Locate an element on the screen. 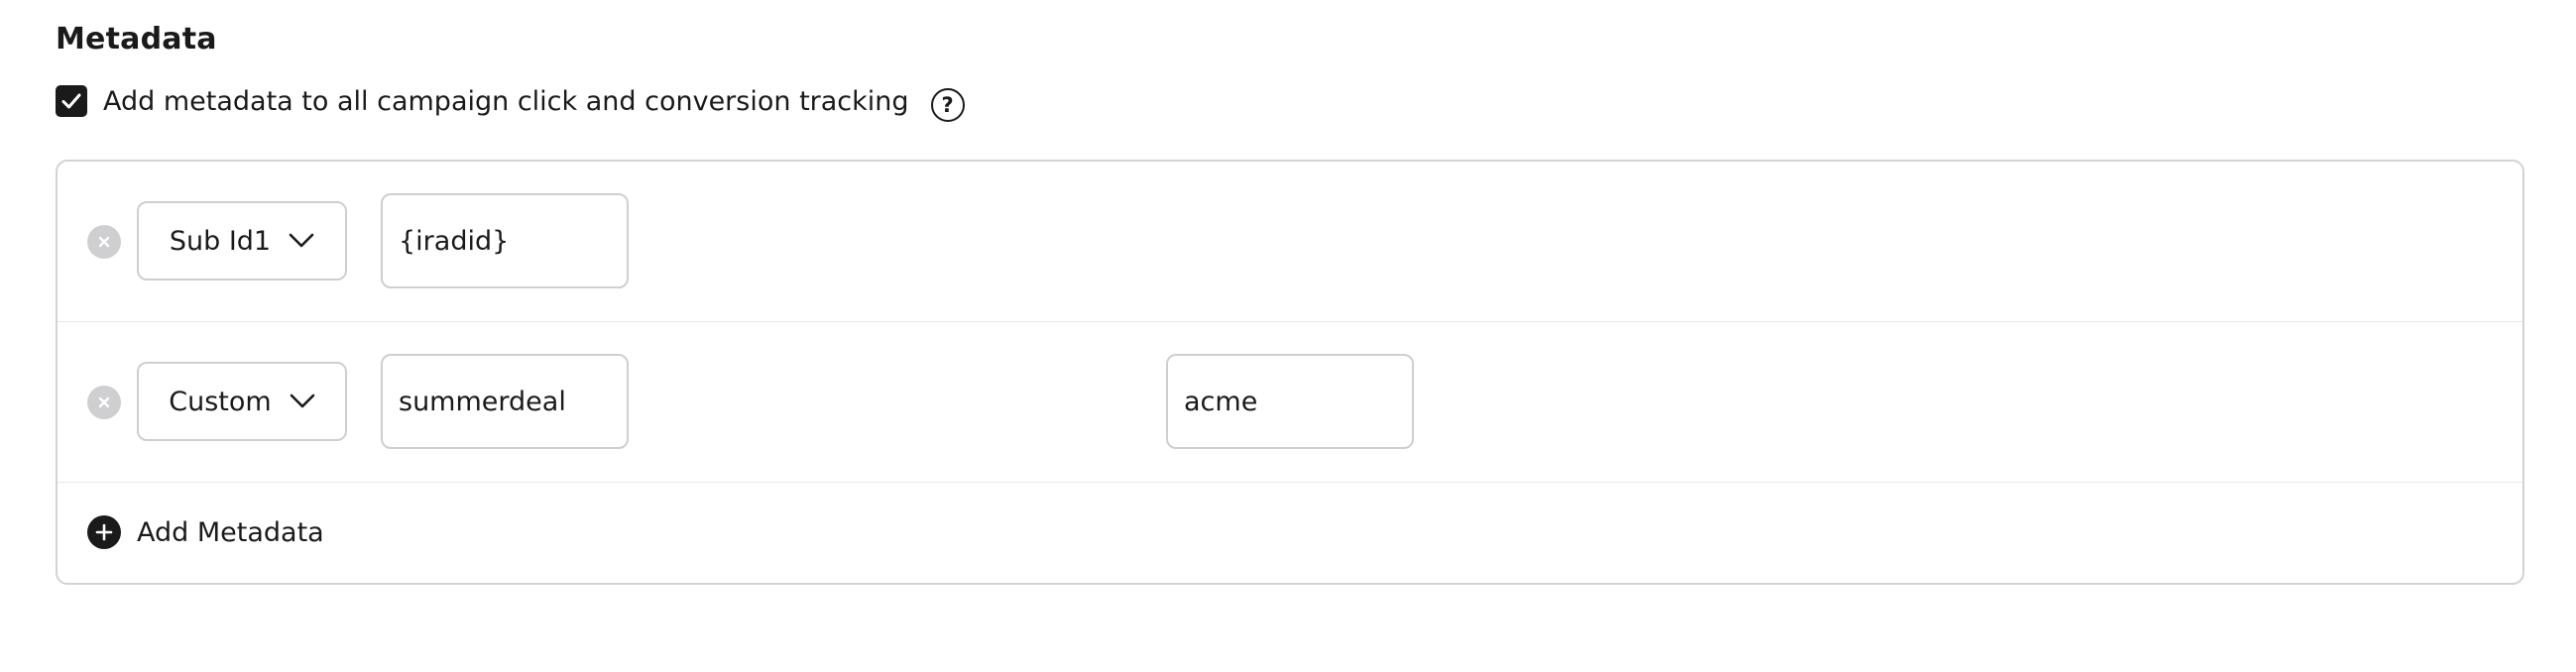 The image size is (2576, 672). checkmark-icon is located at coordinates (71, 101).